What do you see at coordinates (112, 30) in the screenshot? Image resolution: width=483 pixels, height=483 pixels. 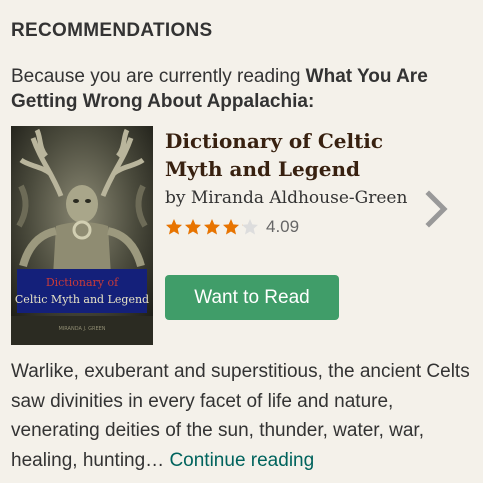 I see `section-heading: RECOMMENDATIONS` at bounding box center [112, 30].